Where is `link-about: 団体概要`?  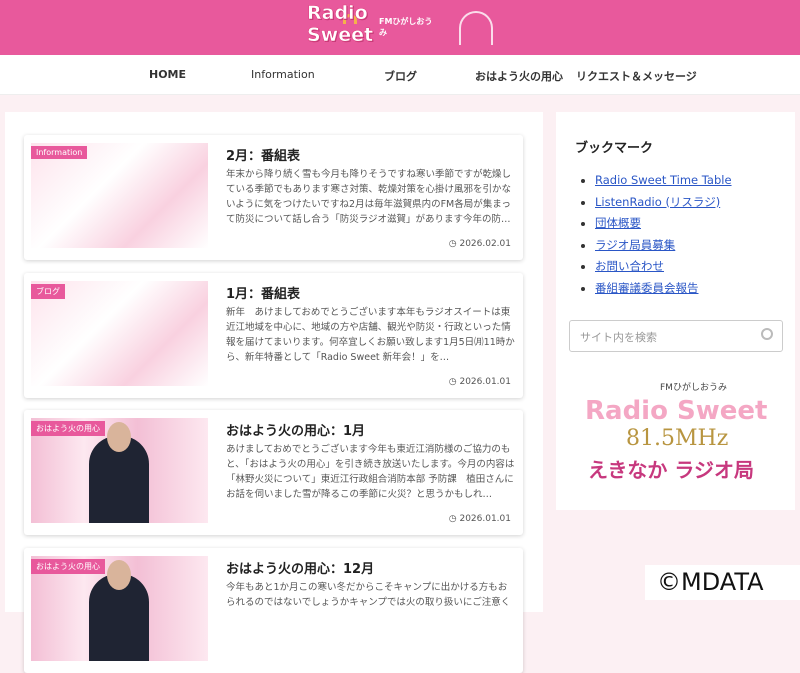
link-about: 団体概要 is located at coordinates (618, 223).